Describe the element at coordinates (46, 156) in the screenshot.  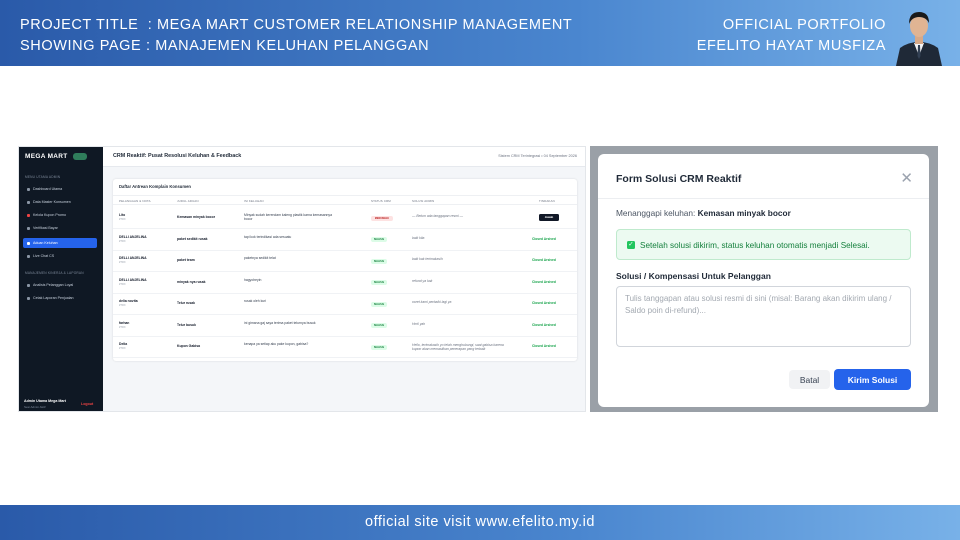
I see `brand-logo: MEGA MART` at that location.